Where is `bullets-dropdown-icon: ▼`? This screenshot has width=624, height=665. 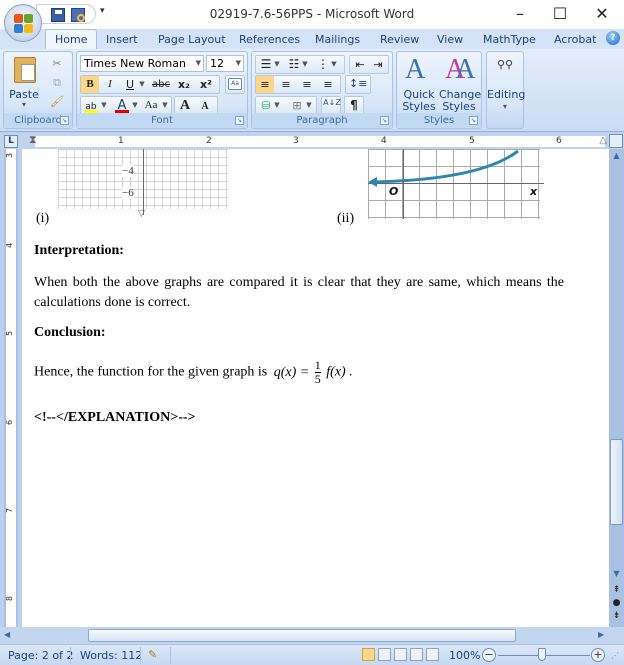 bullets-dropdown-icon: ▼ is located at coordinates (277, 64).